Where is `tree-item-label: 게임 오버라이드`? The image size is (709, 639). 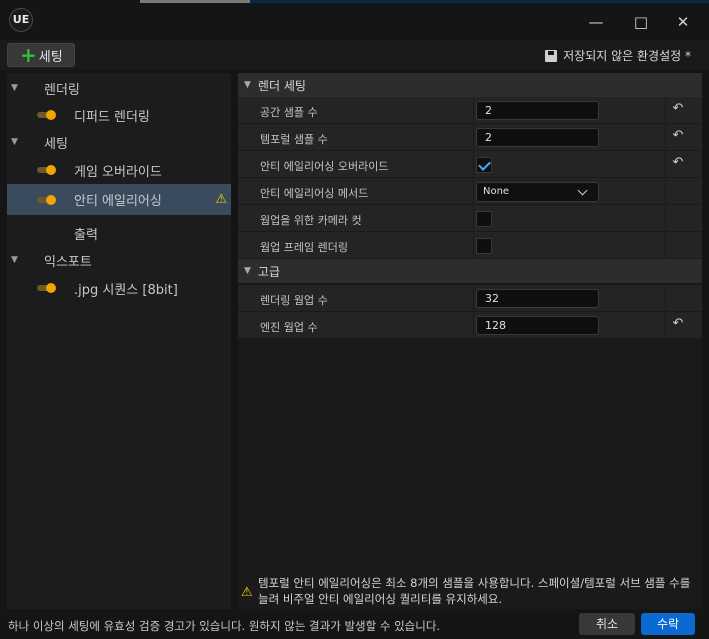 tree-item-label: 게임 오버라이드 is located at coordinates (118, 172).